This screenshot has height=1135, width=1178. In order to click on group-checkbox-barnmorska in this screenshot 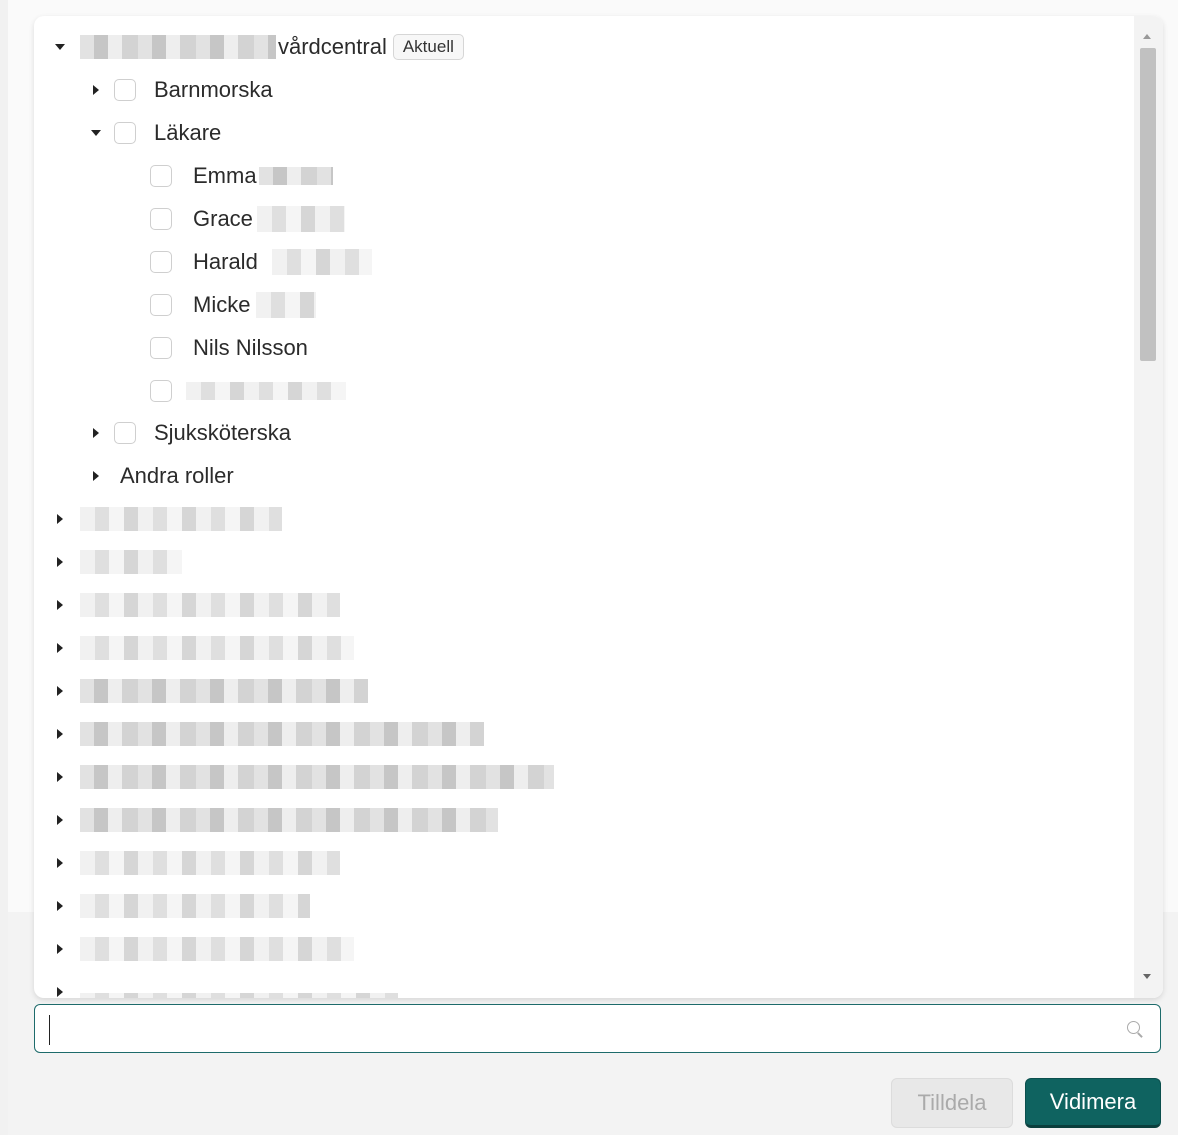, I will do `click(125, 90)`.